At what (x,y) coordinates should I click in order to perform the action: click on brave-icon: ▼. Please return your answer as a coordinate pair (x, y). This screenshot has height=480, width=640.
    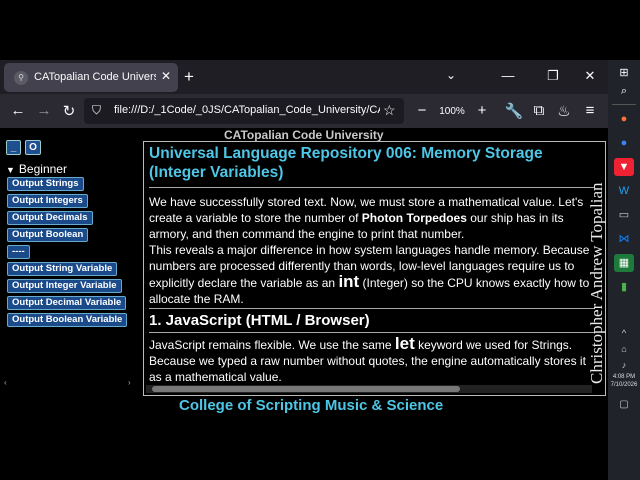
    Looking at the image, I should click on (624, 167).